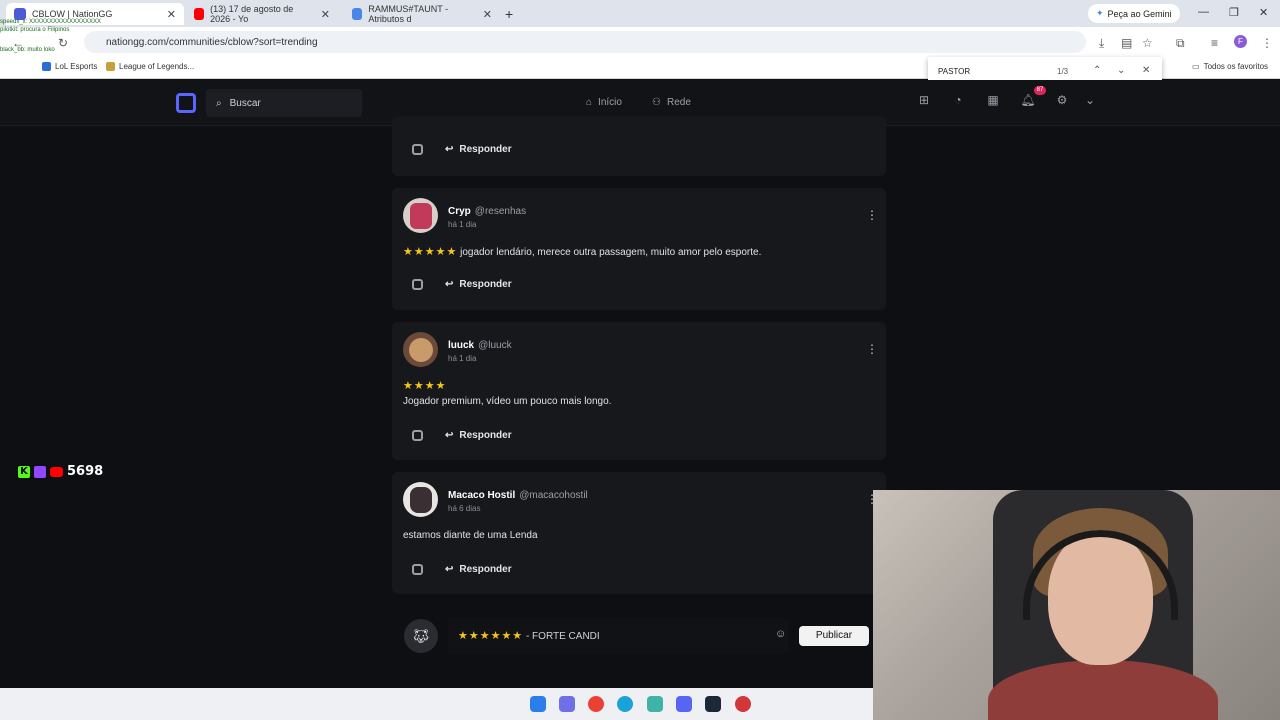 This screenshot has width=1280, height=720. Describe the element at coordinates (422, 14) in the screenshot. I see `tab-rammus: RAMMUS#TAUNT - Atributos d ✕` at that location.